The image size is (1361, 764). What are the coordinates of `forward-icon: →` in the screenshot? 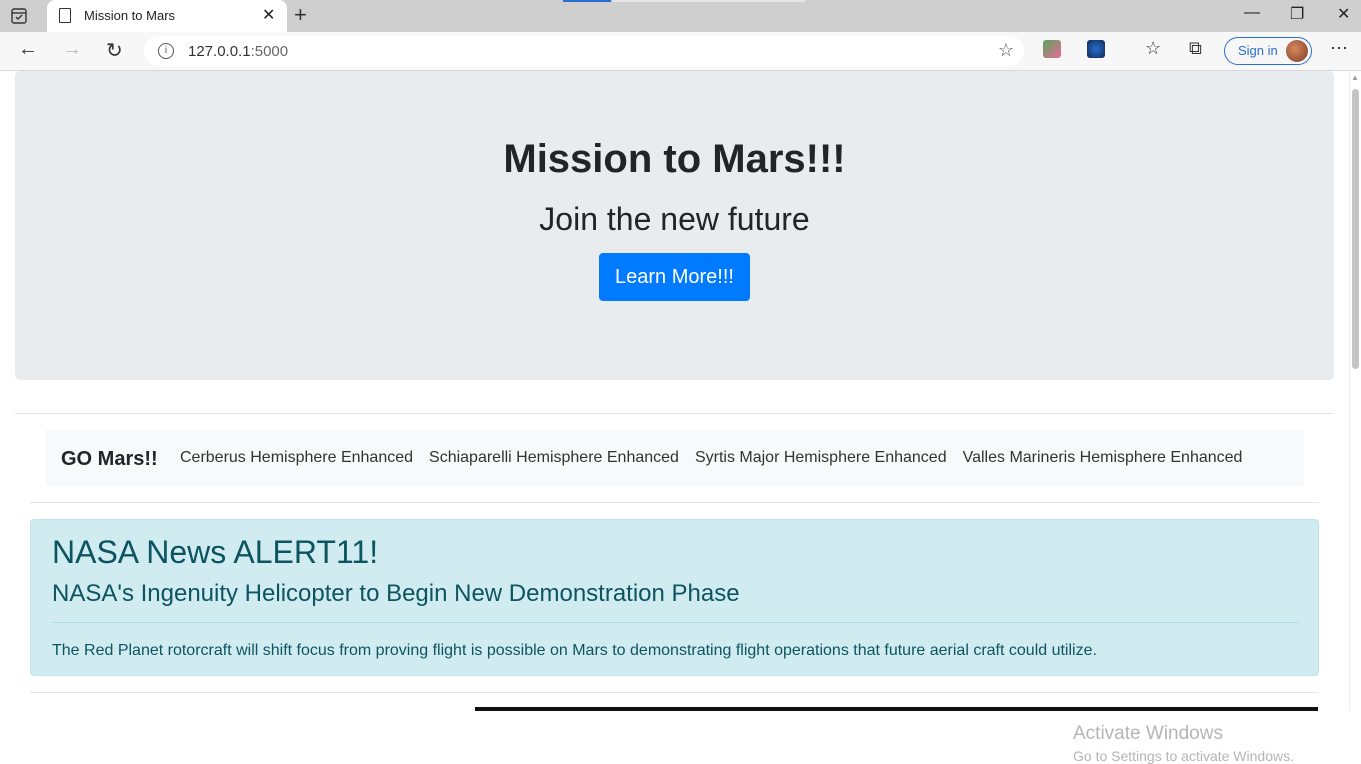 It's located at (72, 49).